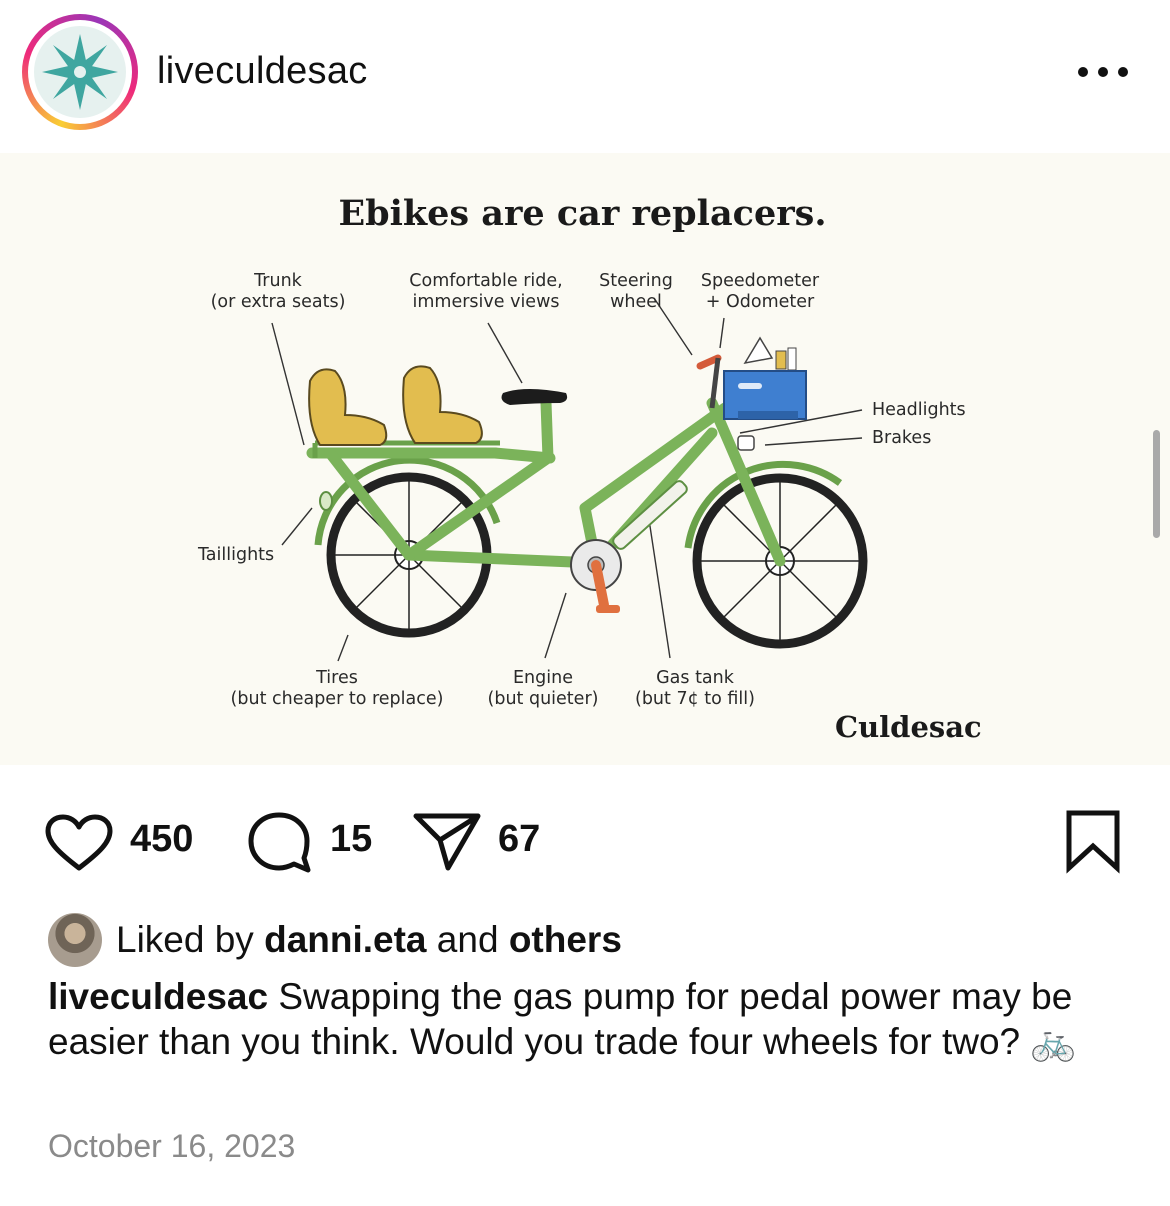 The width and height of the screenshot is (1170, 1206). Describe the element at coordinates (337, 678) in the screenshot. I see `label-text: Tires` at that location.